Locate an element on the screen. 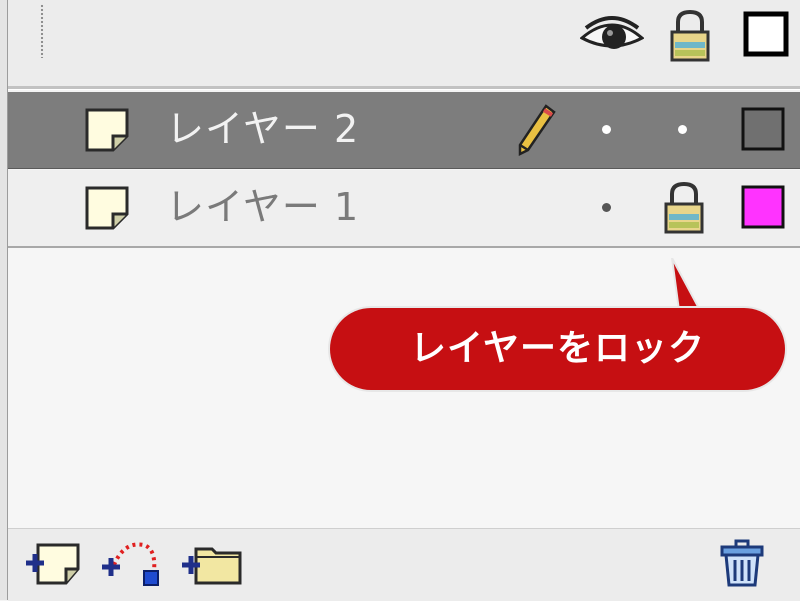 Image resolution: width=800 pixels, height=601 pixels. layer-row-2: レイヤー 2 is located at coordinates (404, 130).